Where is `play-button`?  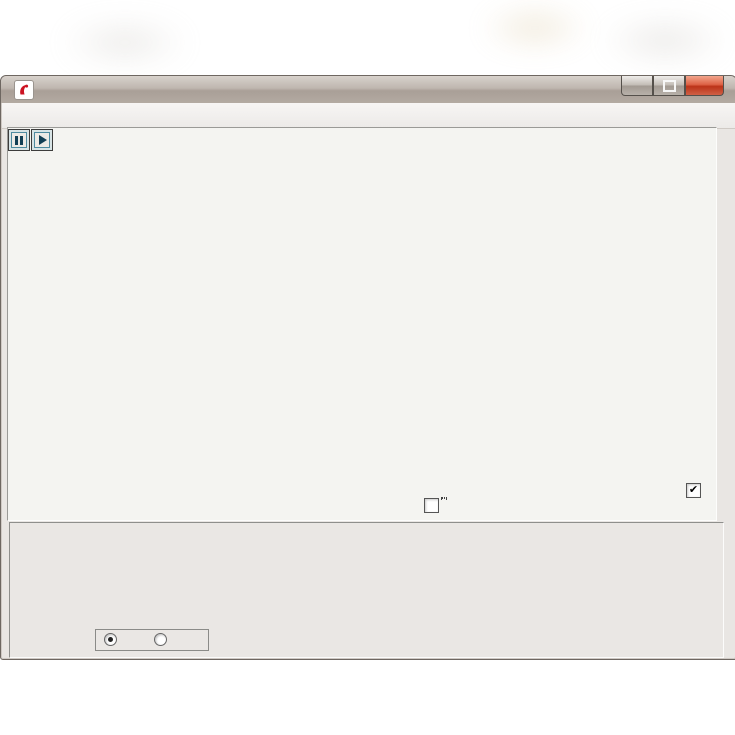 play-button is located at coordinates (42, 140).